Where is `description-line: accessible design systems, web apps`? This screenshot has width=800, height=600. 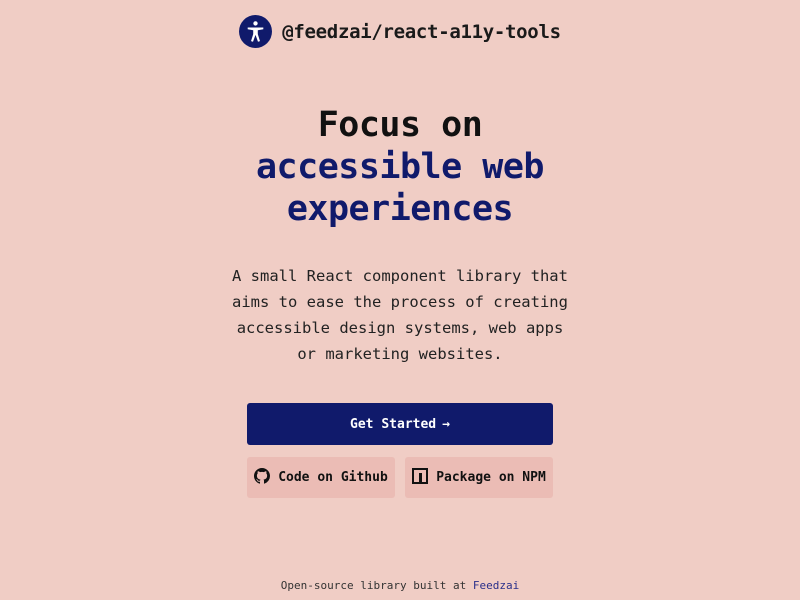
description-line: accessible design systems, web apps is located at coordinates (400, 328).